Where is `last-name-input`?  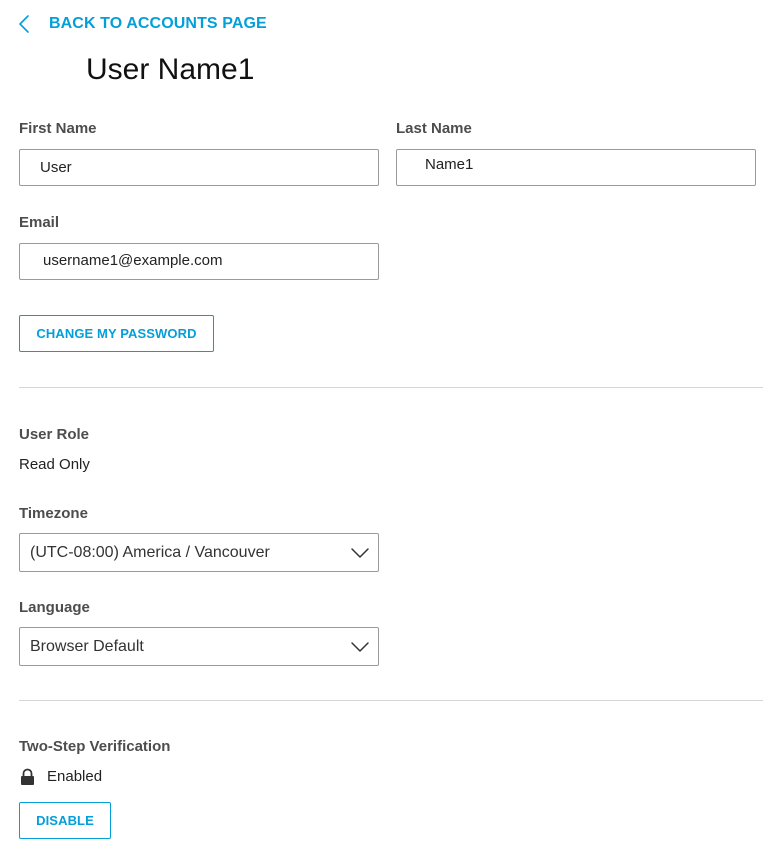 last-name-input is located at coordinates (576, 167).